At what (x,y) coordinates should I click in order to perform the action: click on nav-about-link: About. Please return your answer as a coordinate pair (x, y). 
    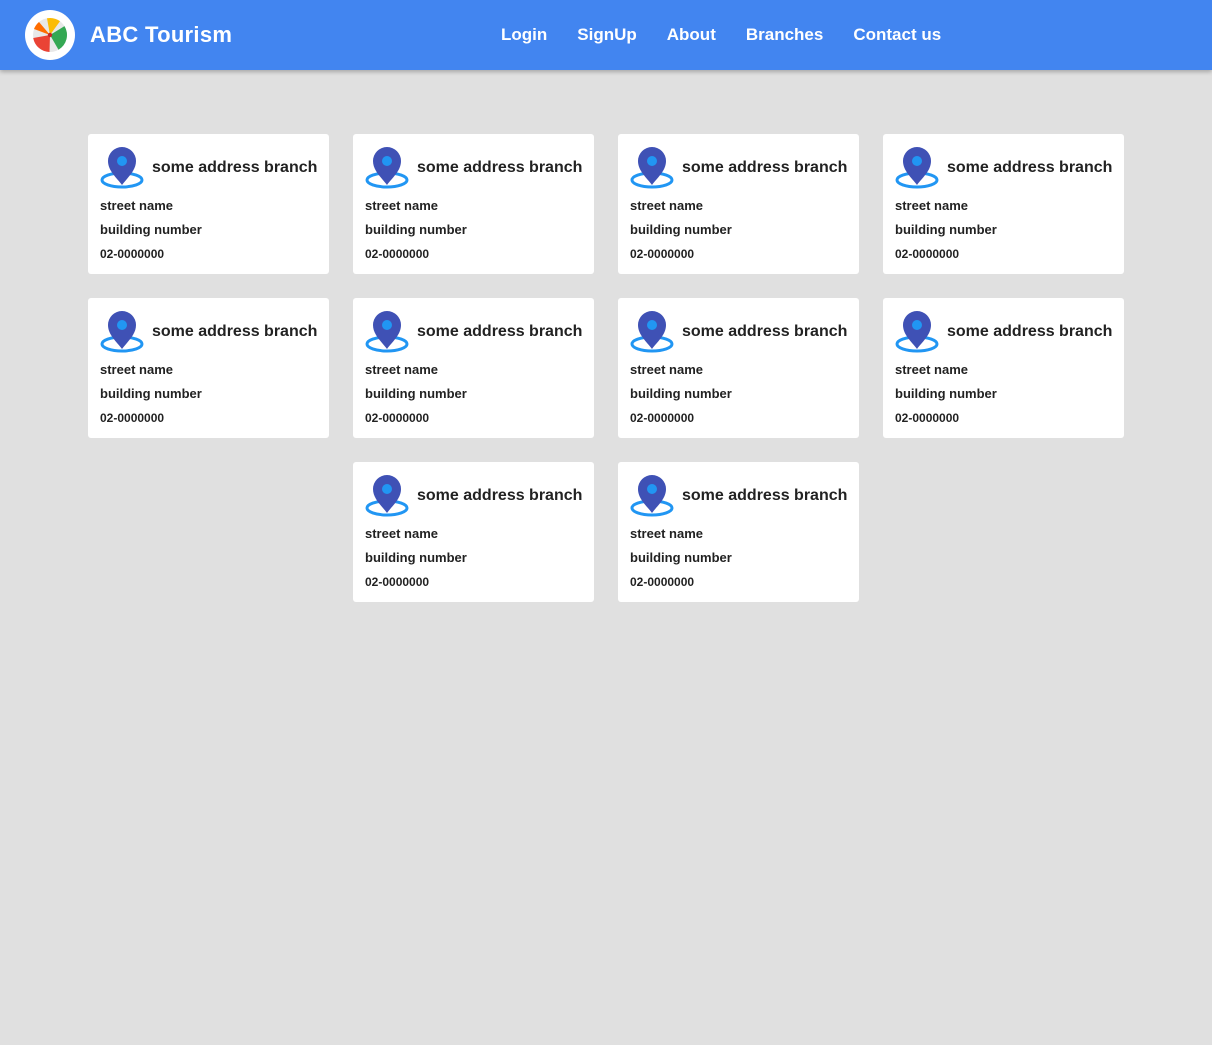
    Looking at the image, I should click on (691, 35).